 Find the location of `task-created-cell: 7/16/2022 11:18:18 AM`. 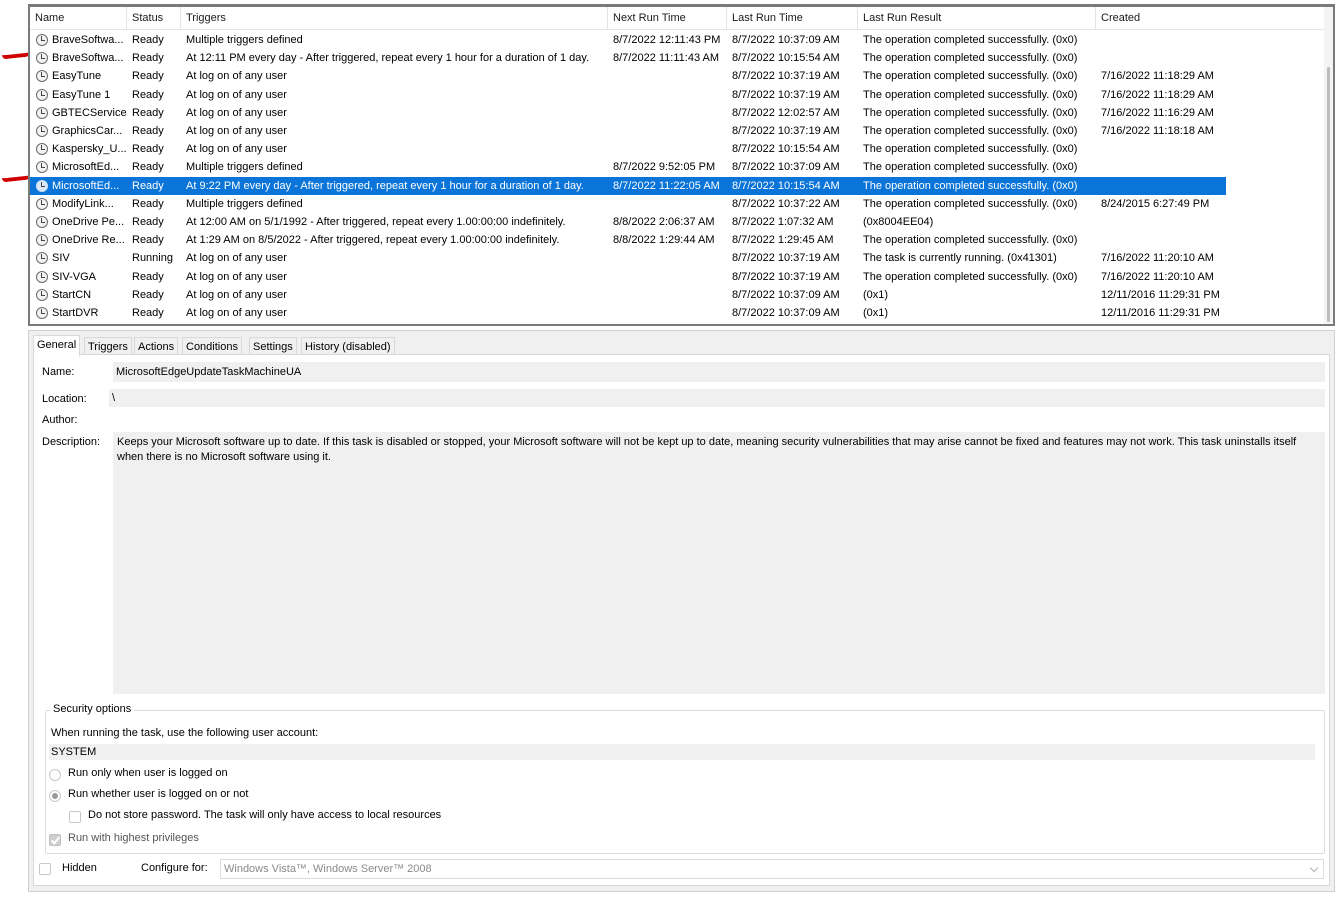

task-created-cell: 7/16/2022 11:18:18 AM is located at coordinates (1157, 131).